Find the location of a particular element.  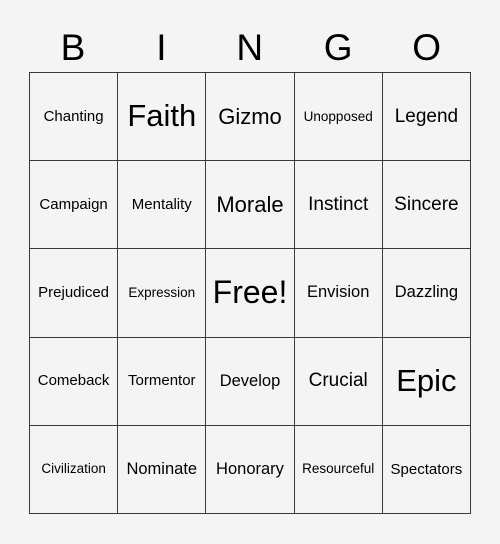

bingo-cell: Develop is located at coordinates (250, 381).